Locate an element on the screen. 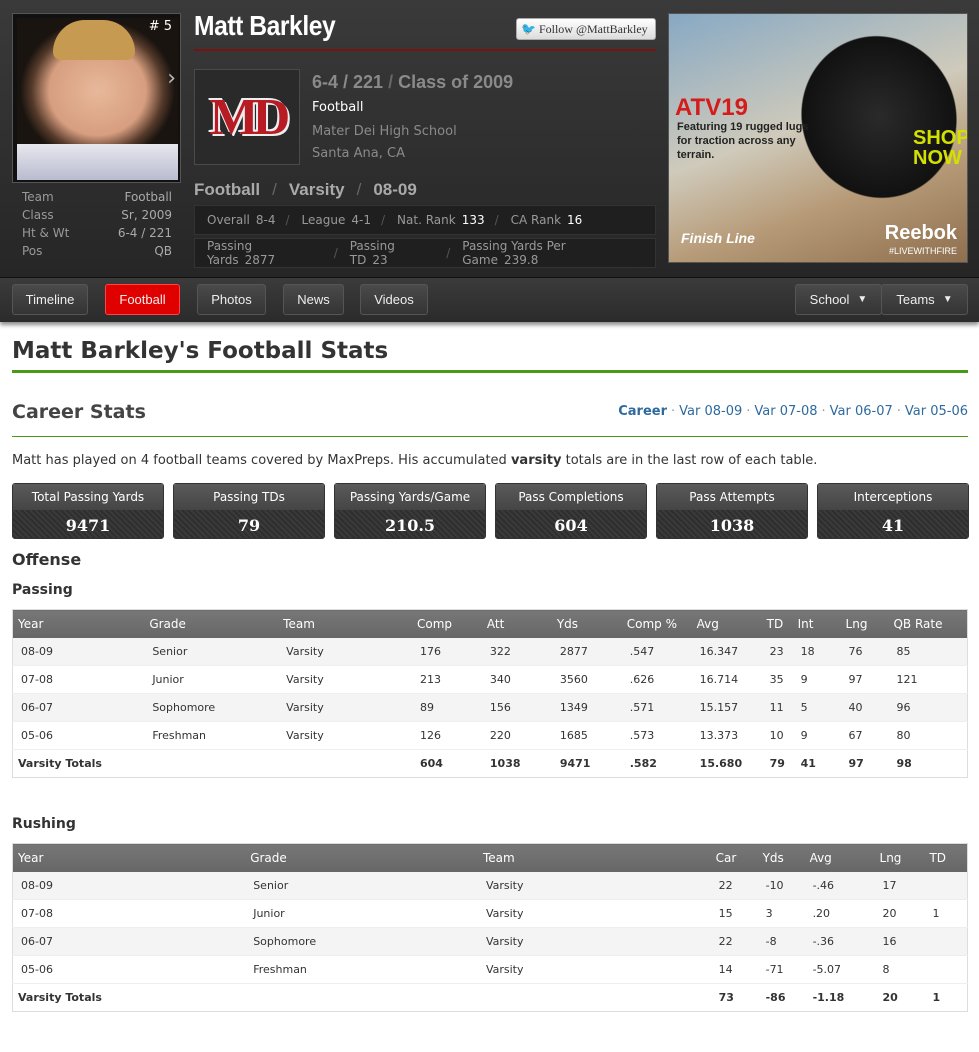 The height and width of the screenshot is (1052, 979). photo-hair is located at coordinates (94, 40).